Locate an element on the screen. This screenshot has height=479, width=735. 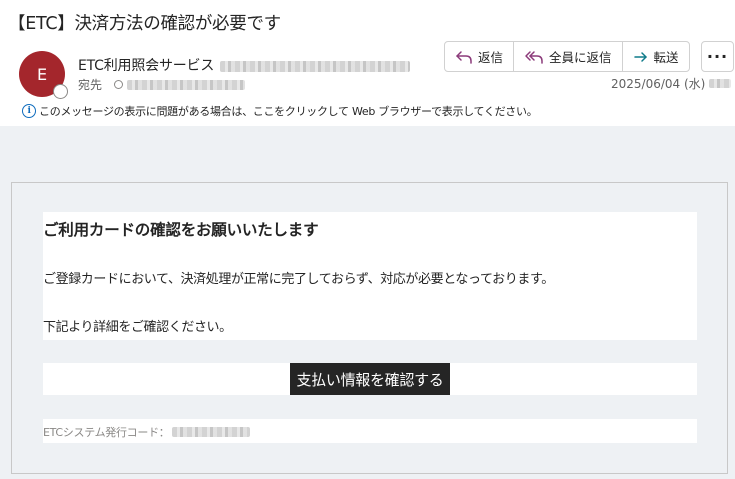
system-code-label: ETCシステム発行コード： is located at coordinates (106, 432).